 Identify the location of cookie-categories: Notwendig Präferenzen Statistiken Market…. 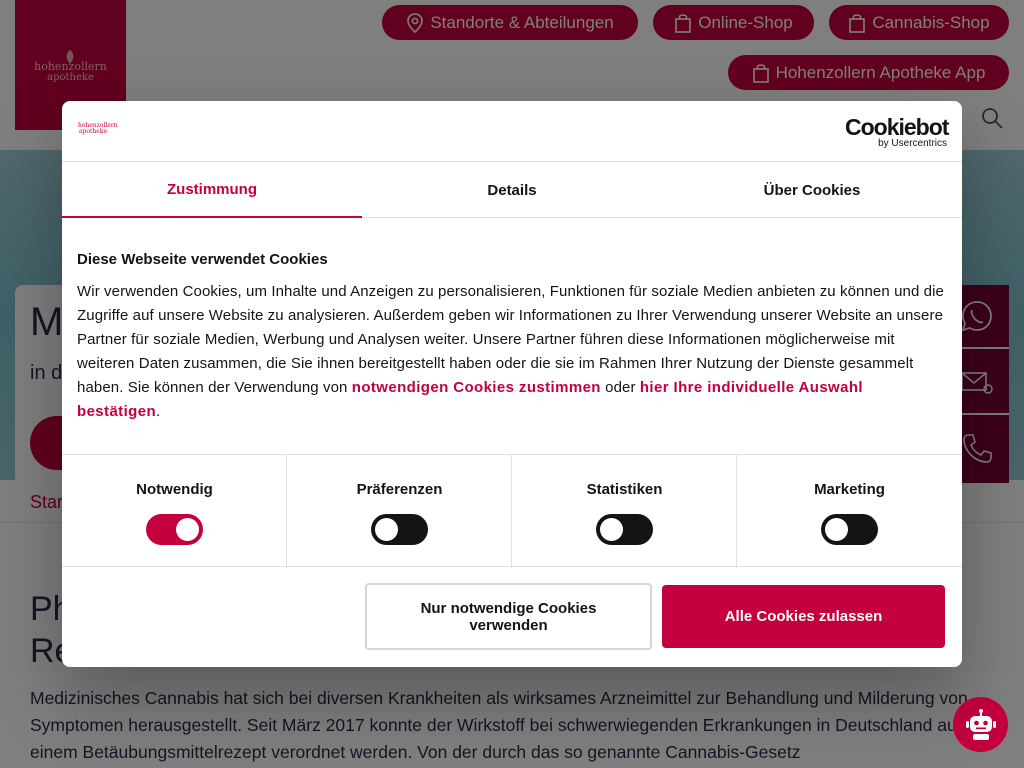
(512, 511).